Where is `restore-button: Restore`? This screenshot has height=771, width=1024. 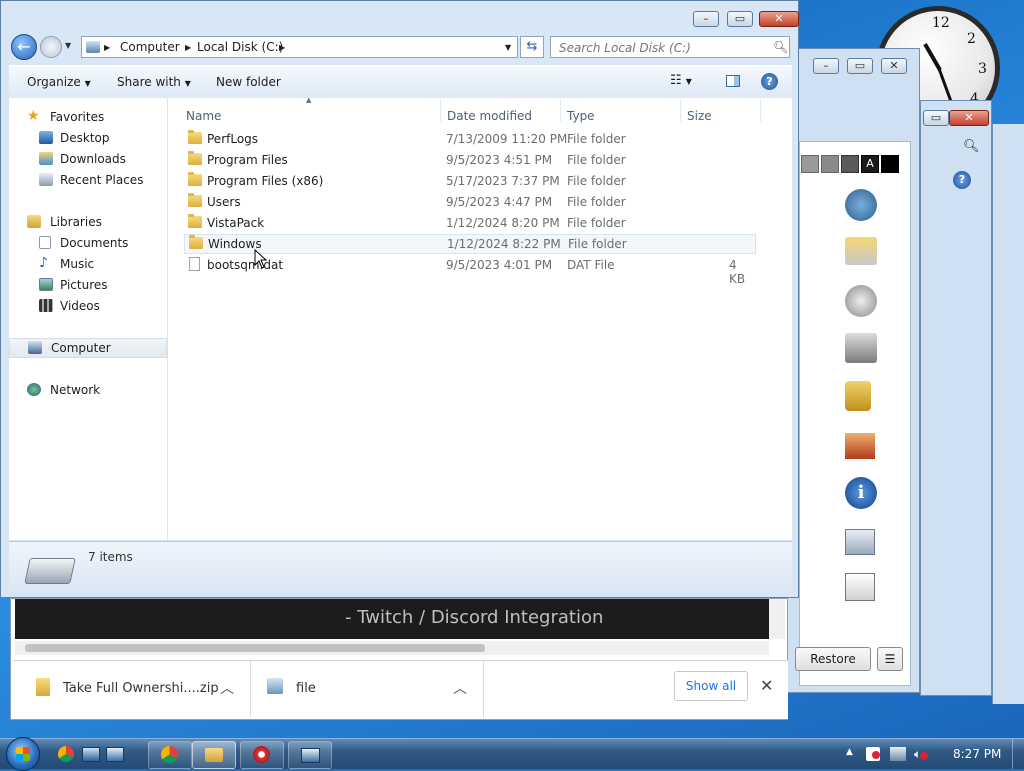
restore-button: Restore is located at coordinates (833, 659).